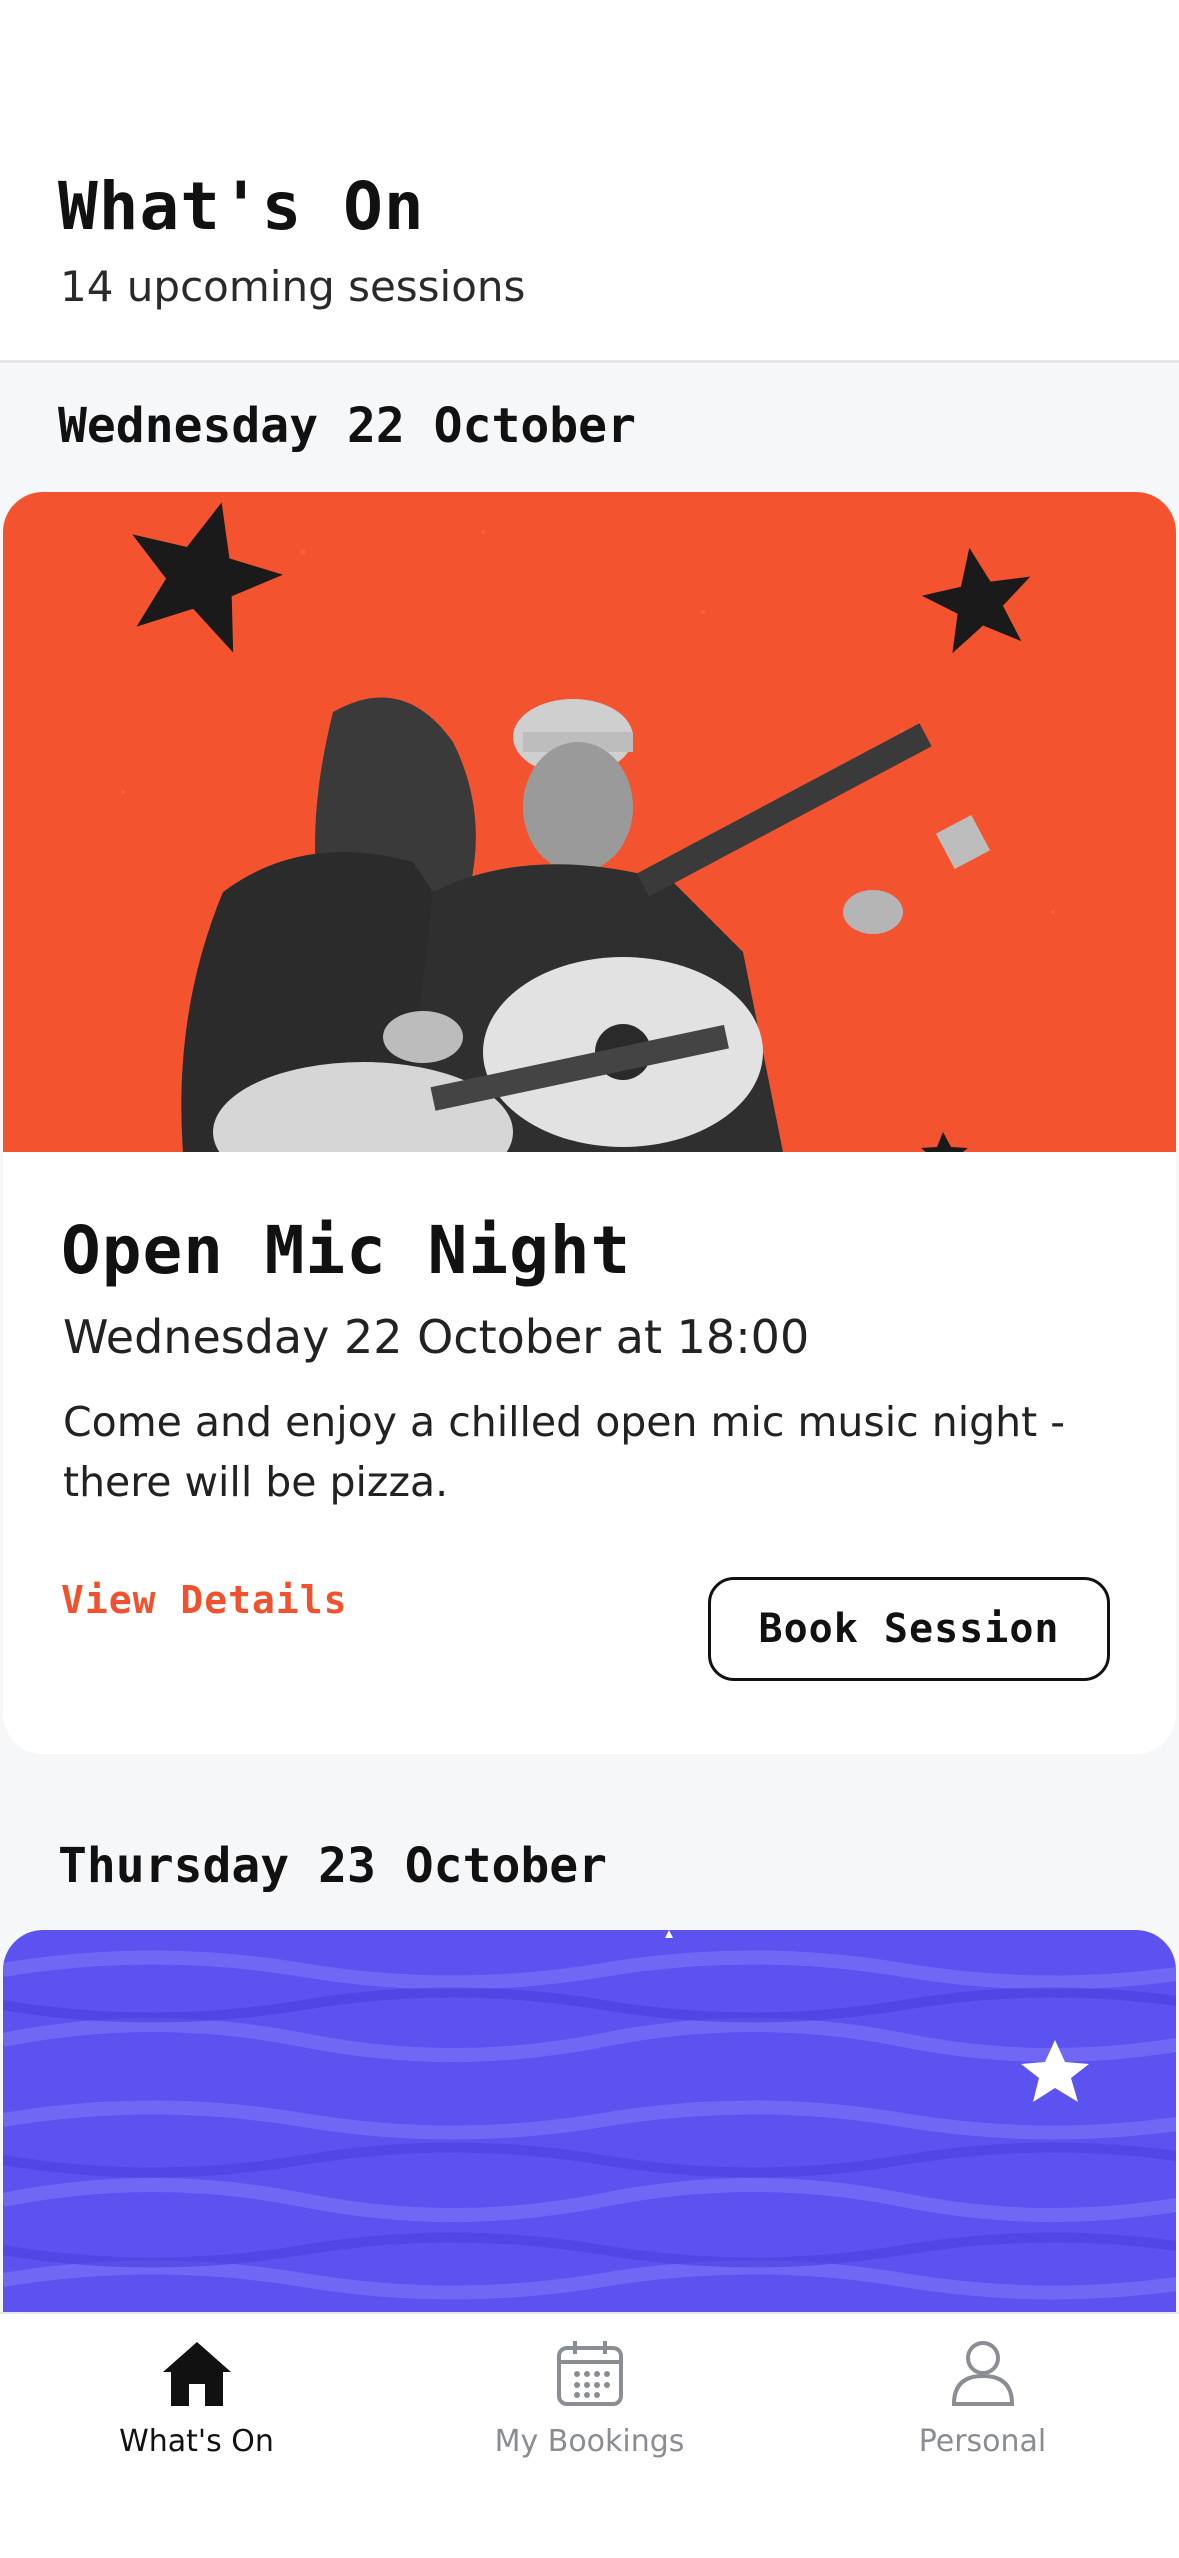 The height and width of the screenshot is (2558, 1179). I want to click on event-title: Open Mic Night, so click(346, 1250).